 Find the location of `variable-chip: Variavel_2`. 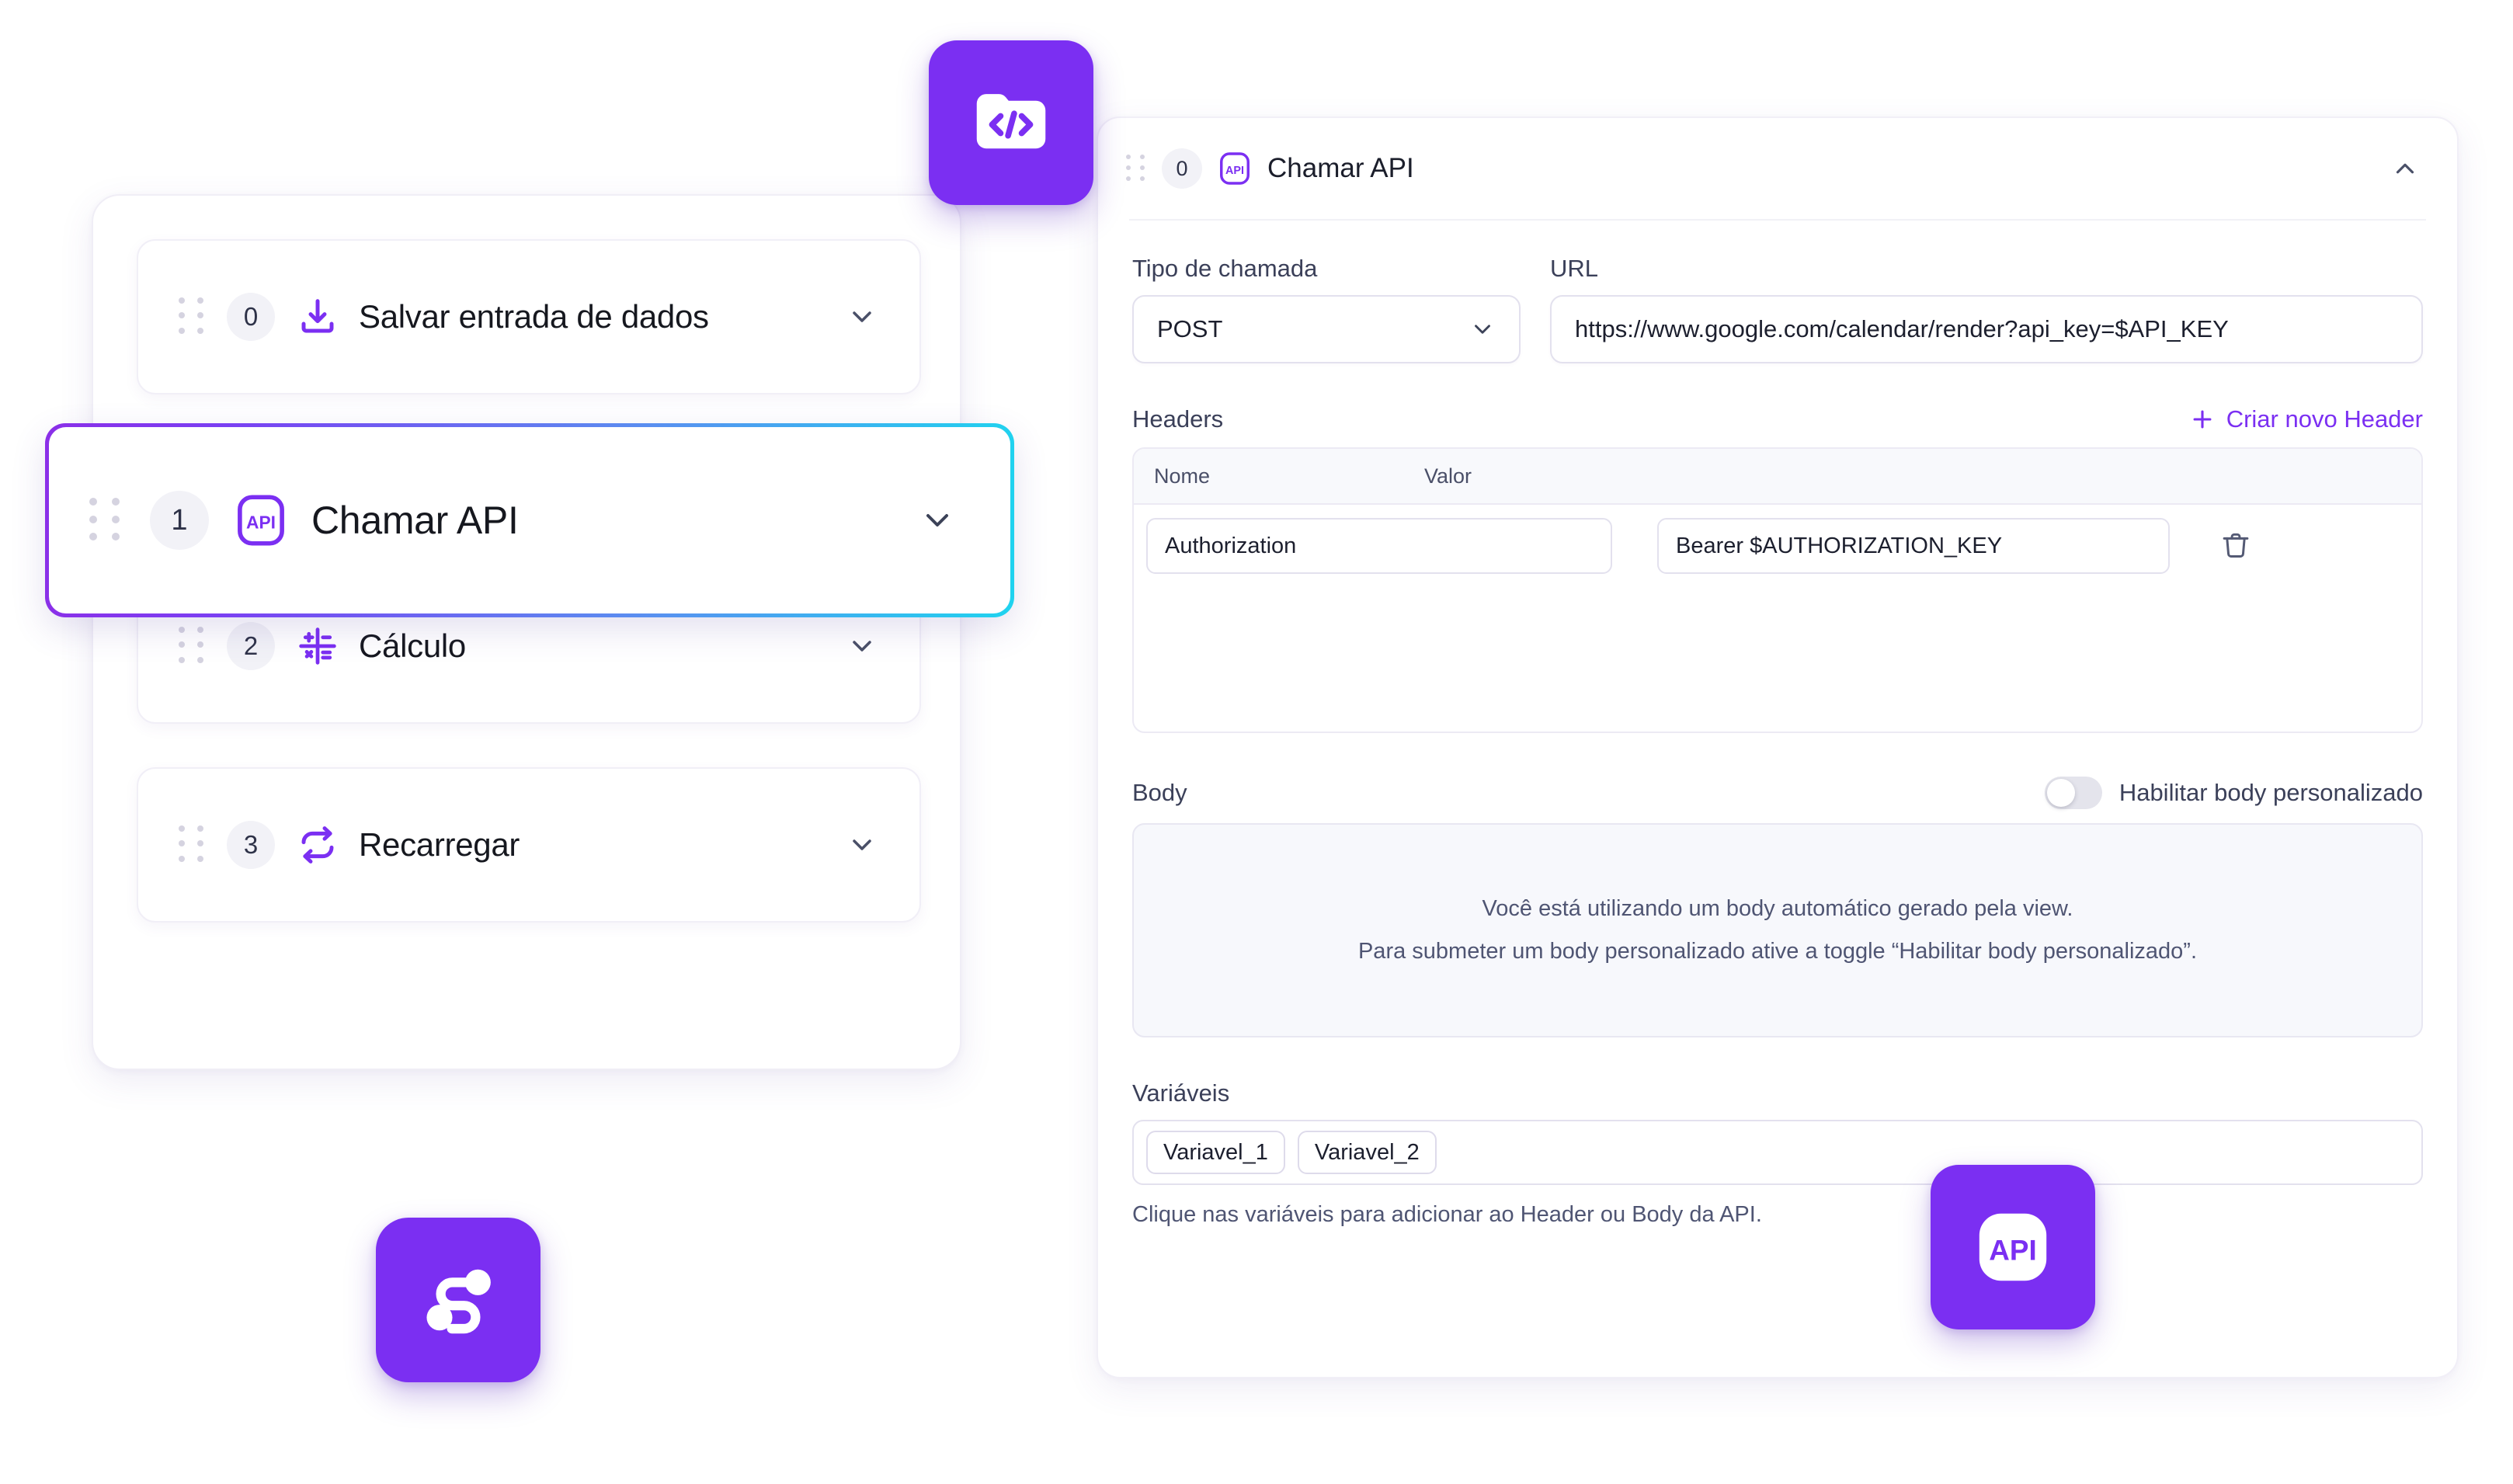

variable-chip: Variavel_2 is located at coordinates (1367, 1152).